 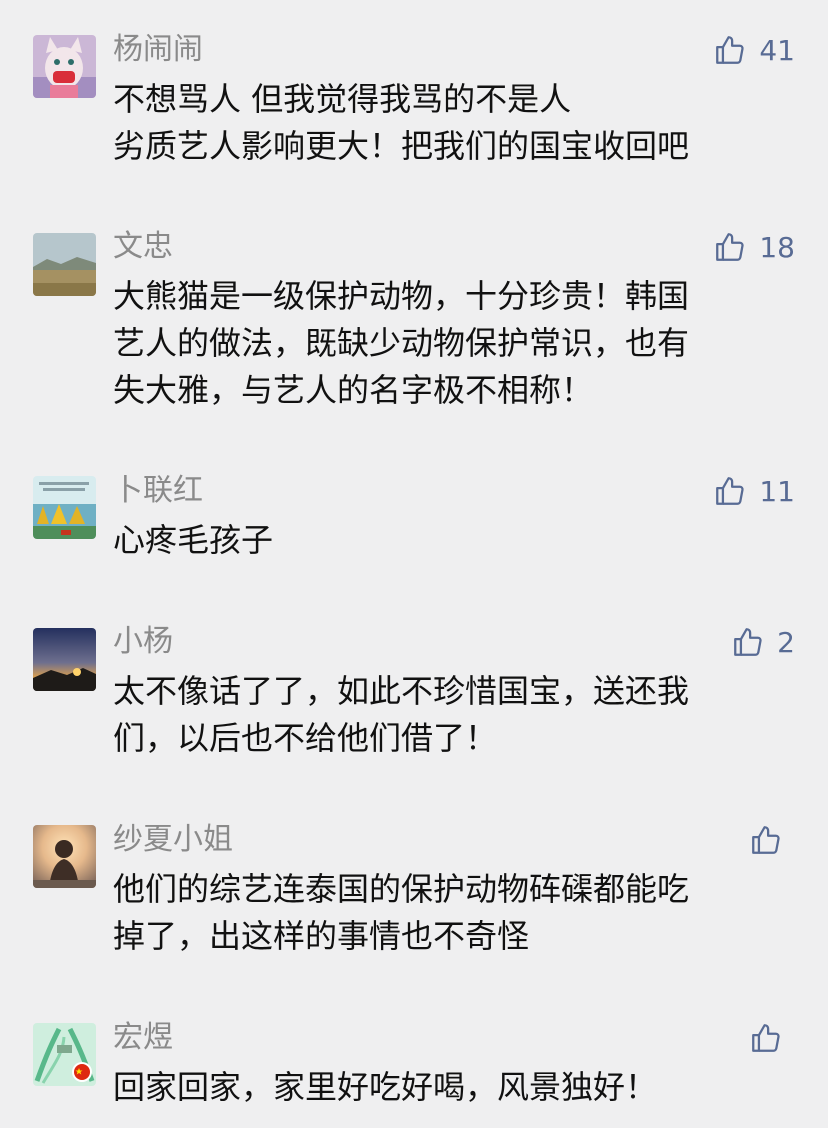 I want to click on like-count: 11, so click(x=777, y=491).